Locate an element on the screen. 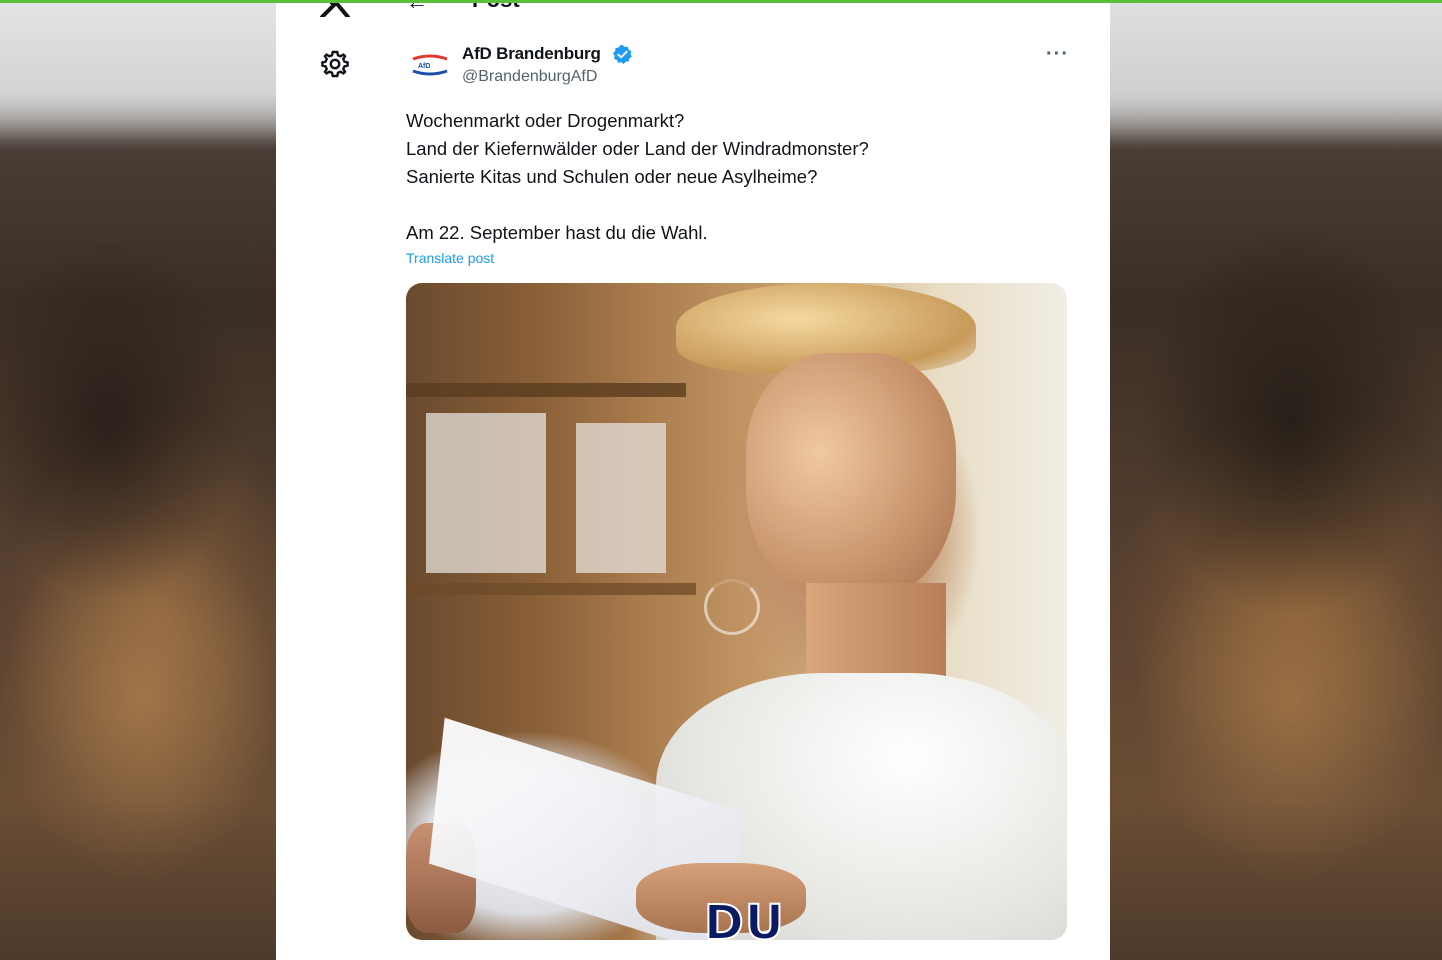 Image resolution: width=1442 pixels, height=960 pixels. avatar: AfD is located at coordinates (430, 66).